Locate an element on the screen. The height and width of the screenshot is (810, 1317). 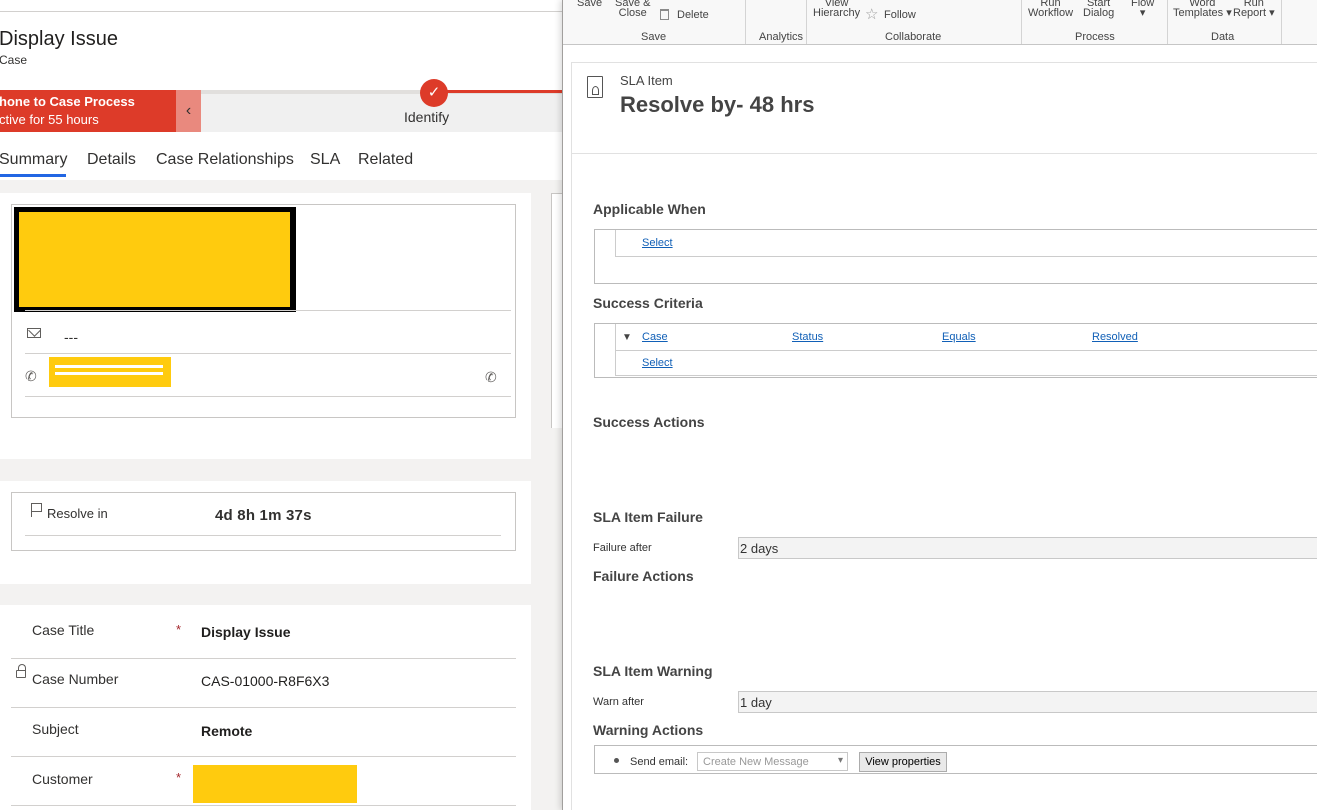
start-dialog-button: Start Dialog is located at coordinates (1098, 9).